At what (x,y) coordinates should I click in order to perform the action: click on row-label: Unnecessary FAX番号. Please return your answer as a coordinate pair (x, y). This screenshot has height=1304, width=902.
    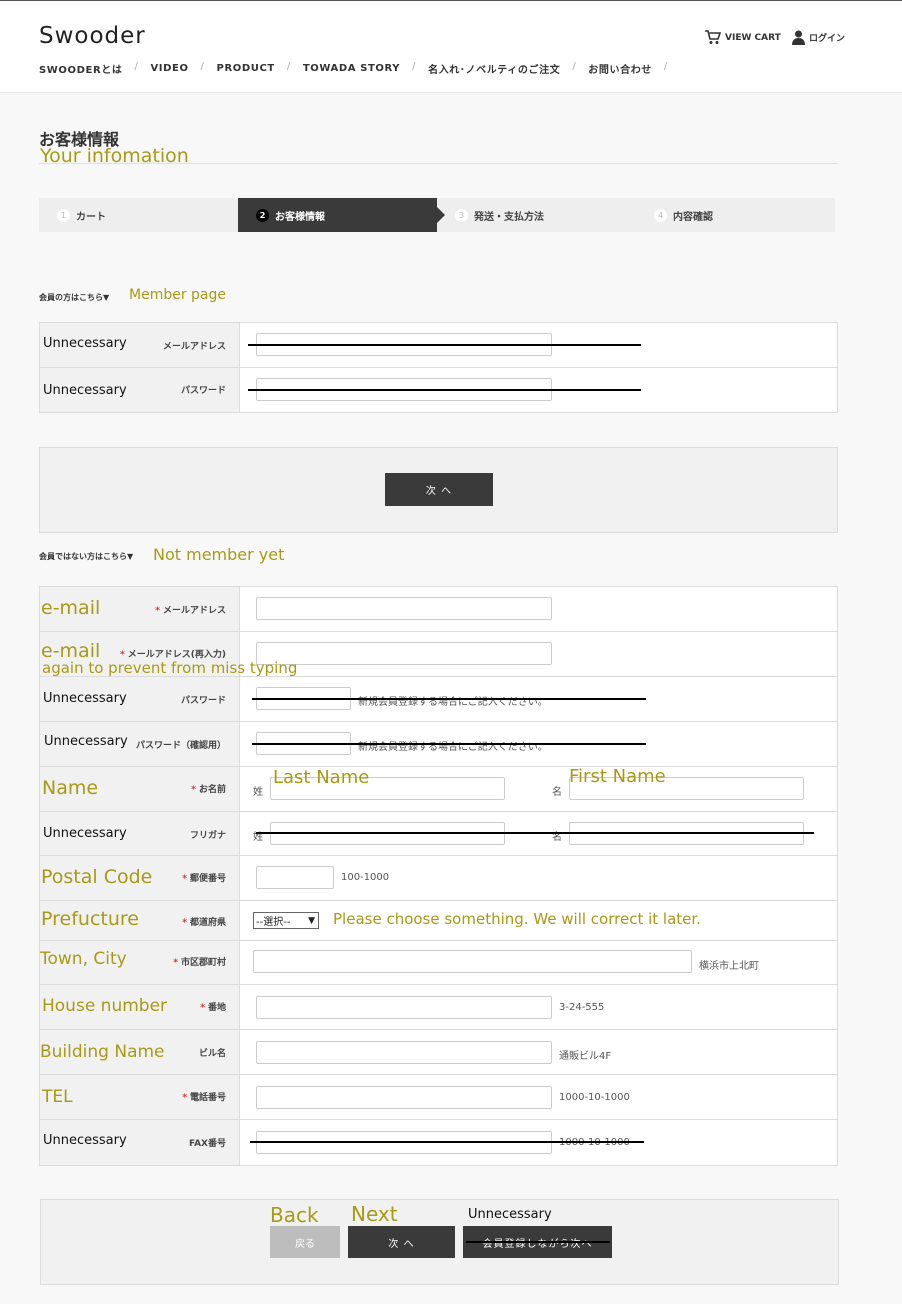
    Looking at the image, I should click on (140, 1142).